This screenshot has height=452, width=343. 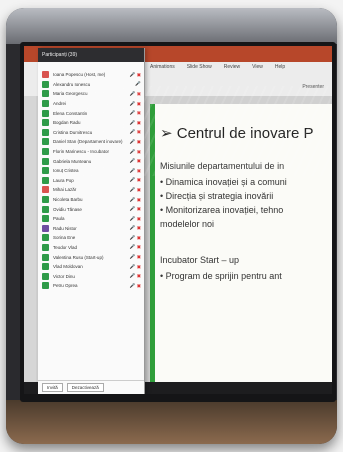 What do you see at coordinates (171, 422) in the screenshot?
I see `desk-background` at bounding box center [171, 422].